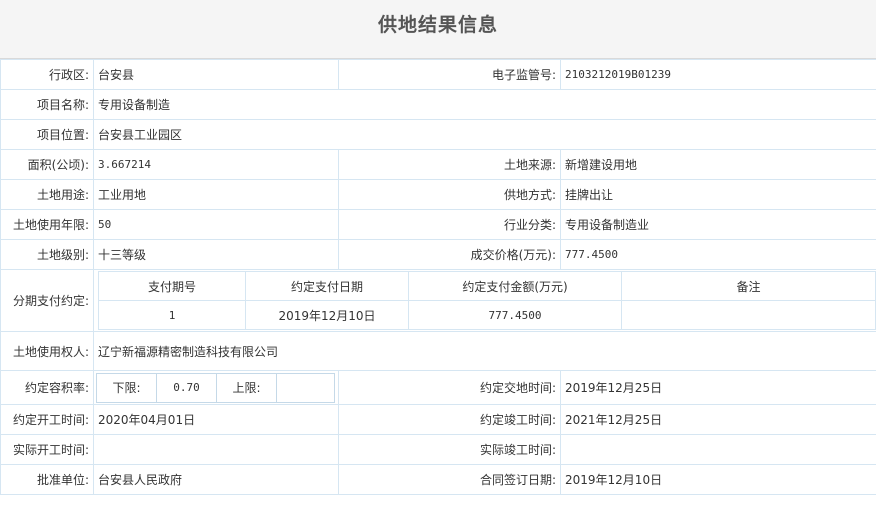 The image size is (876, 529). I want to click on project-location-label: 项目位置:, so click(47, 134).